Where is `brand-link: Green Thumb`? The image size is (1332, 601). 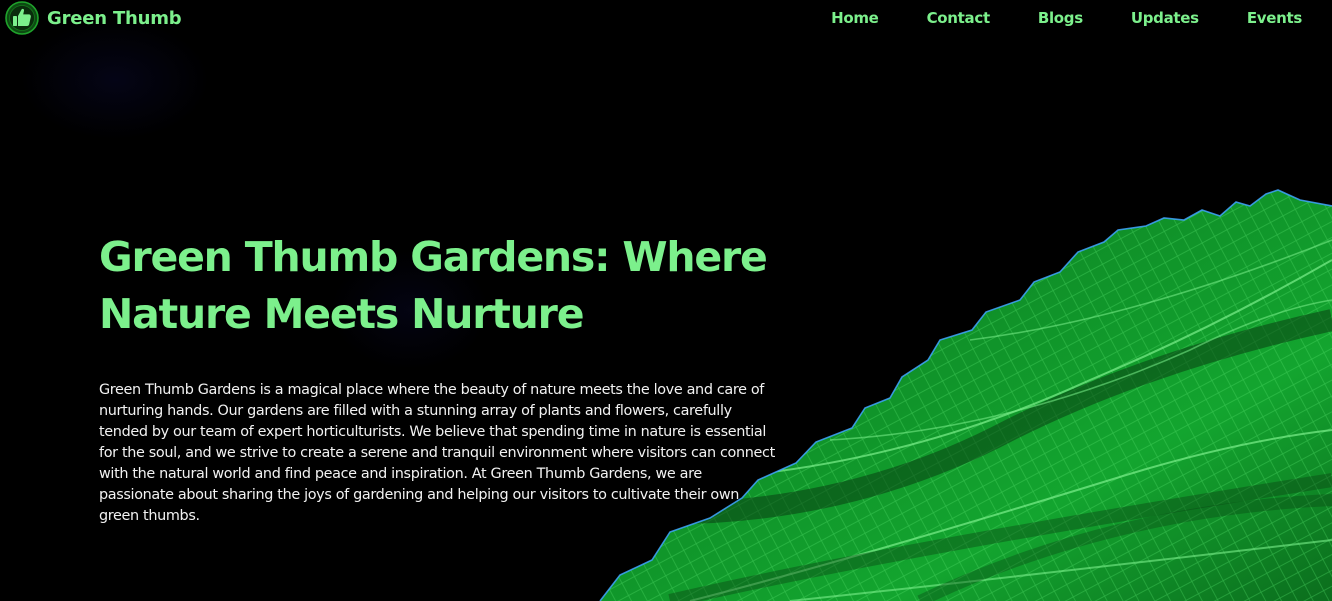
brand-link: Green Thumb is located at coordinates (93, 18).